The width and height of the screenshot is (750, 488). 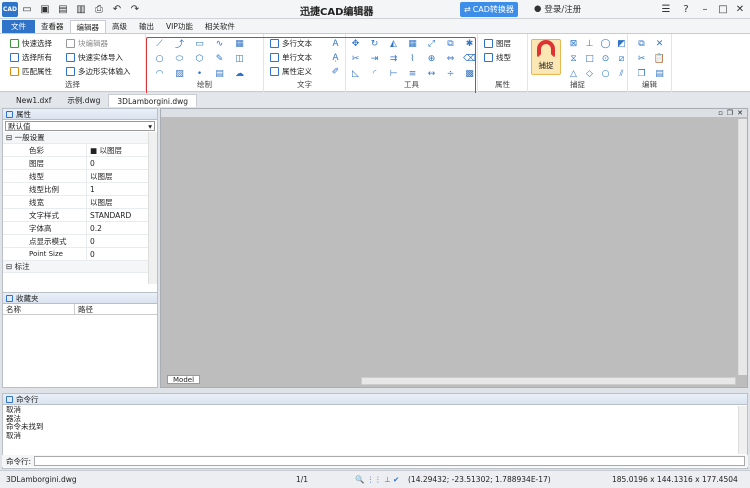 I want to click on tab-viewer: 查看器, so click(x=52, y=26).